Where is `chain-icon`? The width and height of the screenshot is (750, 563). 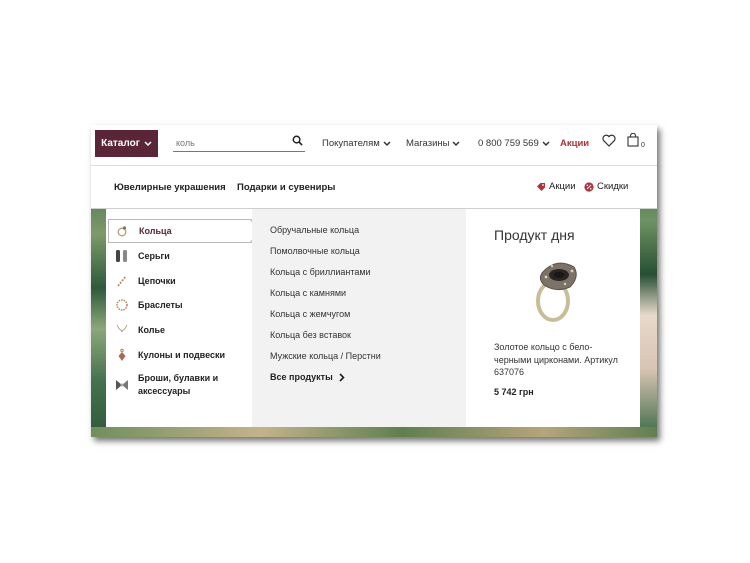
chain-icon is located at coordinates (122, 281).